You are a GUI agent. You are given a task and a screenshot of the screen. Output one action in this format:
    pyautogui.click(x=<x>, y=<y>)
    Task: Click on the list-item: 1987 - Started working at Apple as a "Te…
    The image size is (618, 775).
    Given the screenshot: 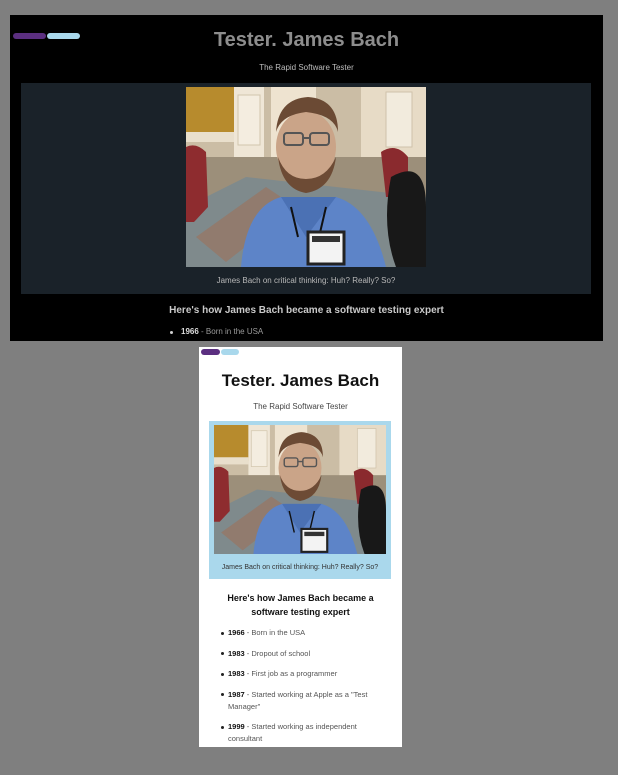 What is the action you would take?
    pyautogui.click(x=307, y=701)
    